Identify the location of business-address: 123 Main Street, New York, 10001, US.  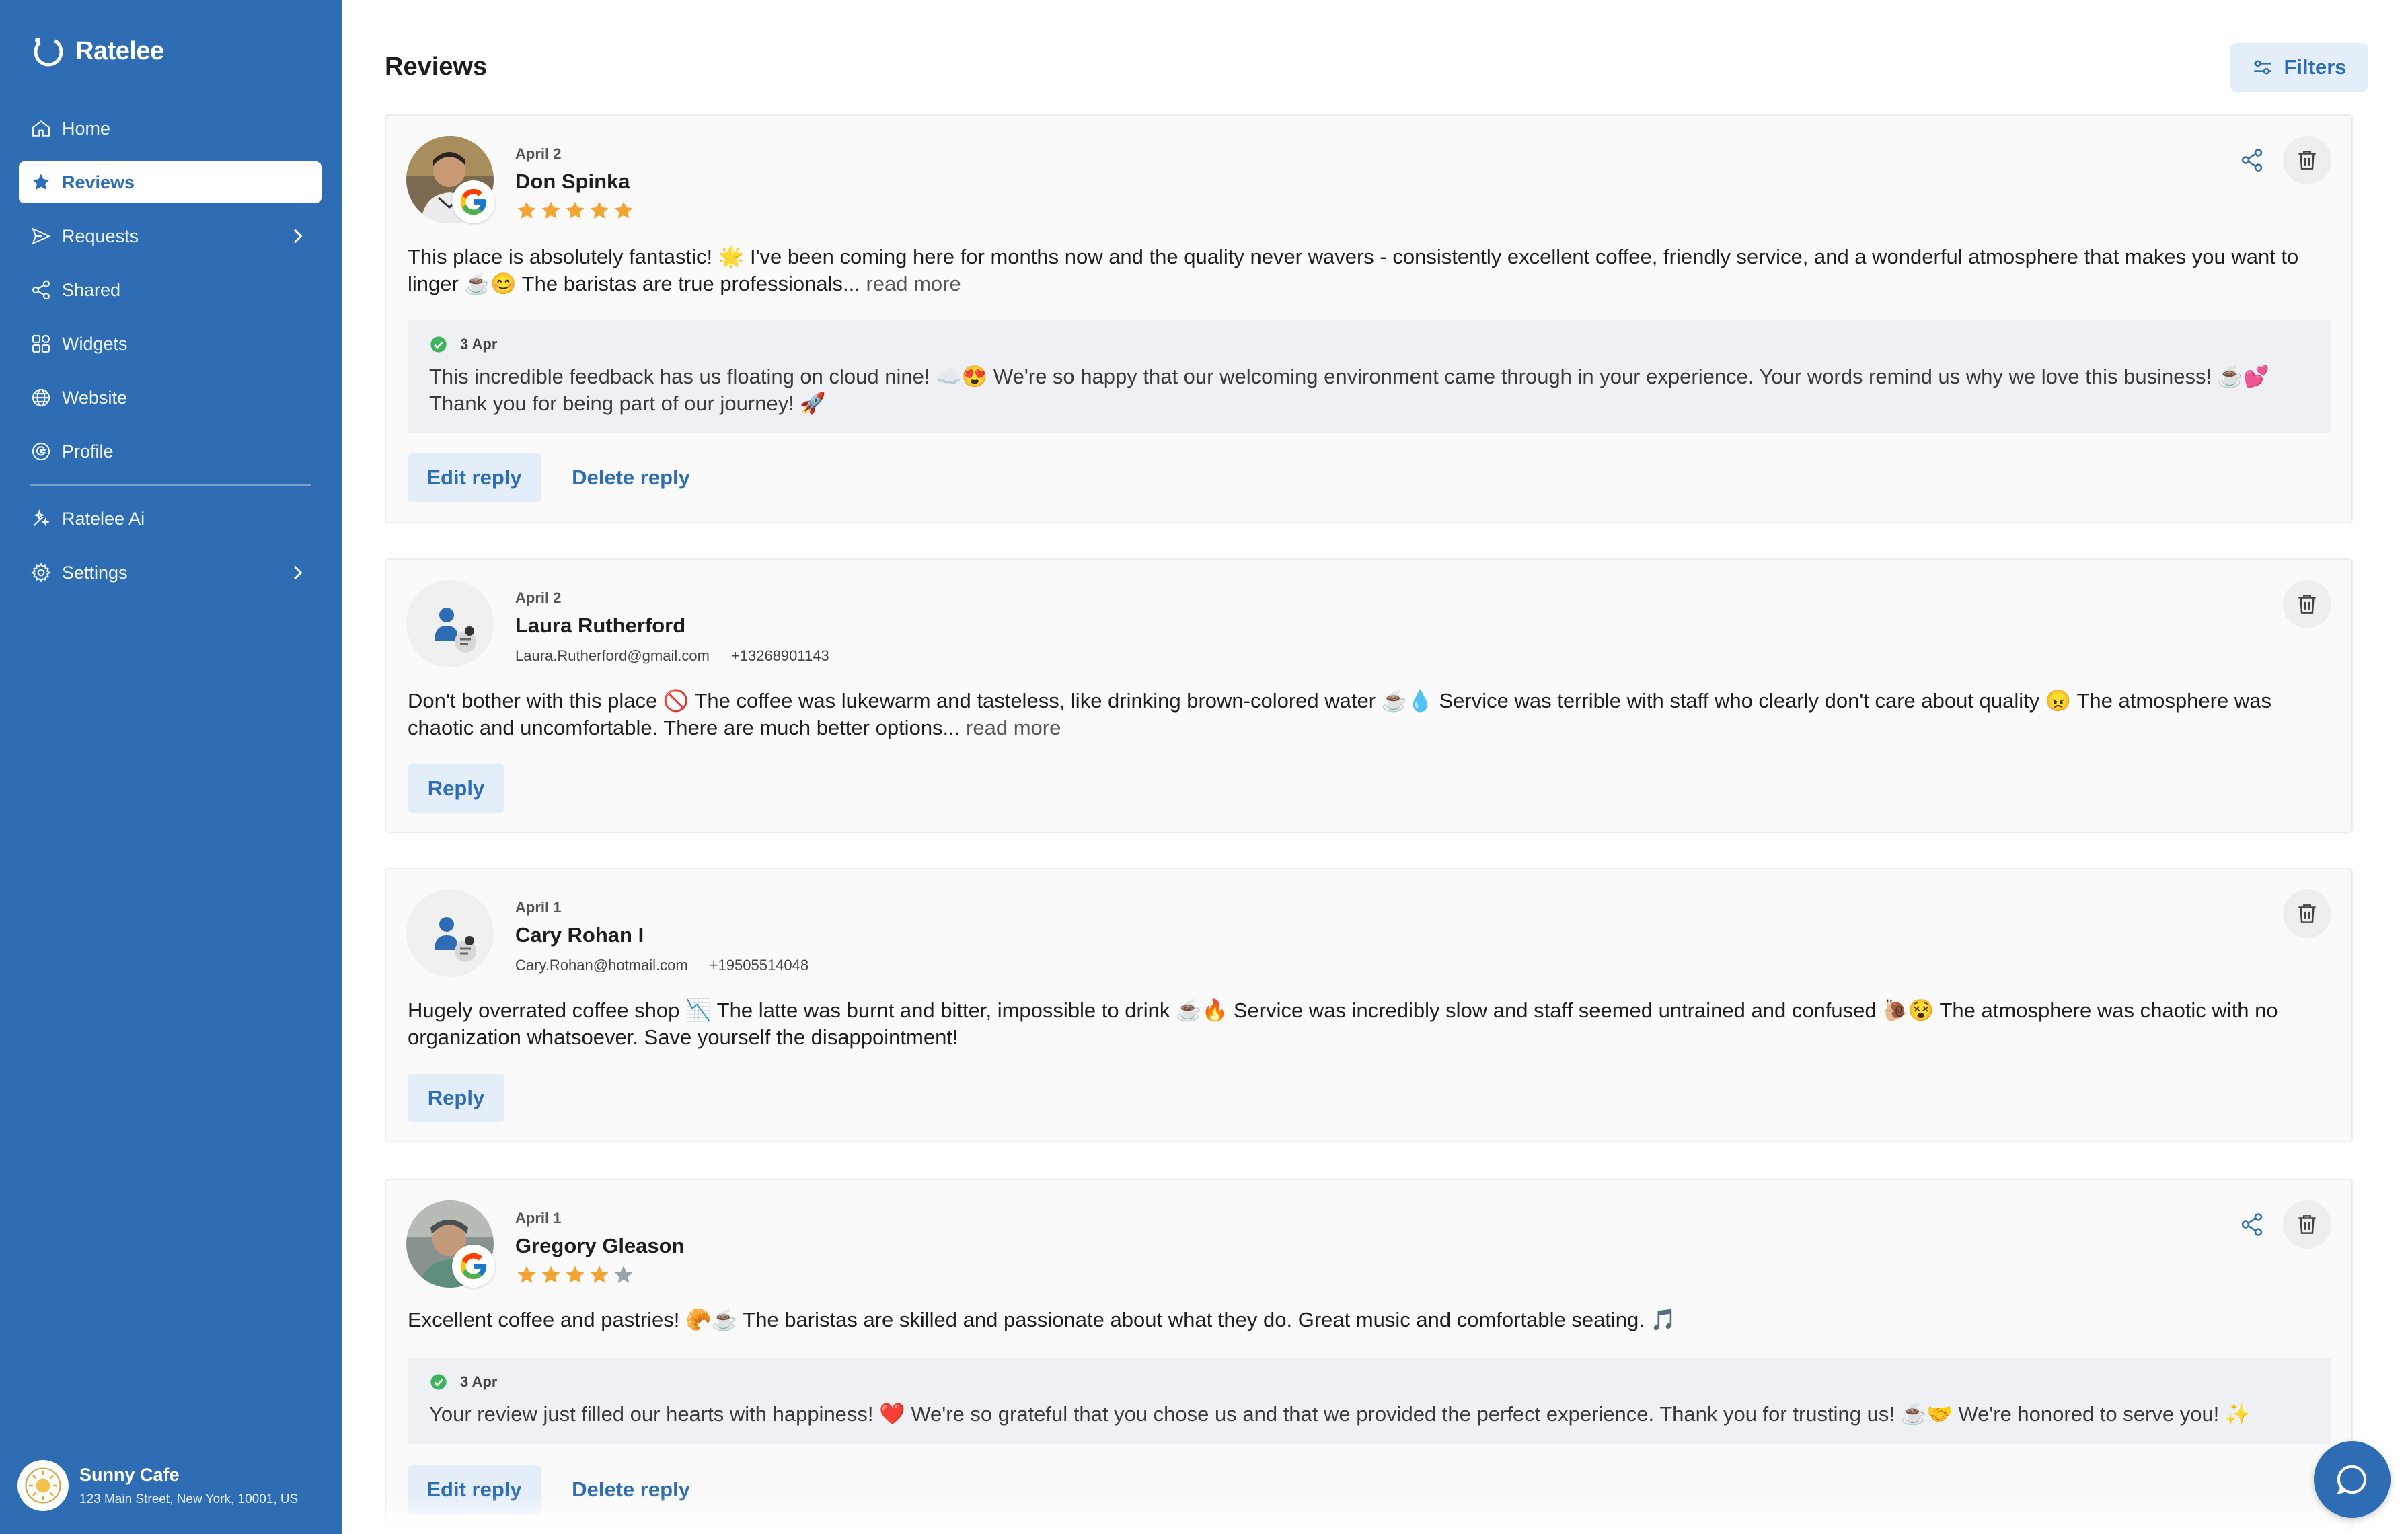
(189, 1499).